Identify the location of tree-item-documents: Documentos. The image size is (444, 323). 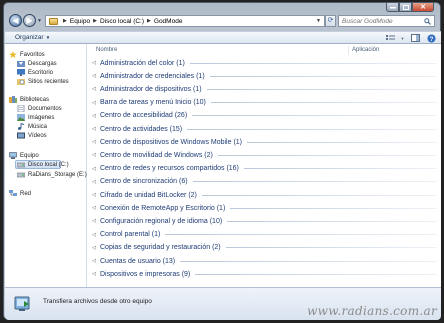
(39, 108).